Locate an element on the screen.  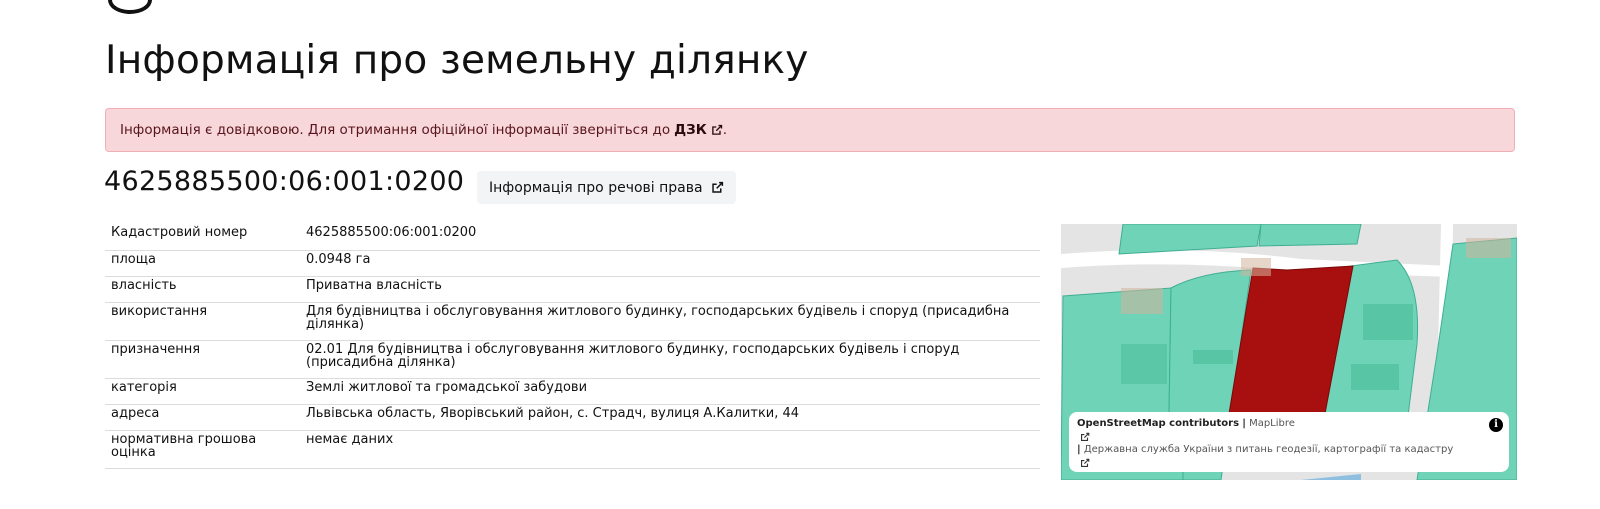
table-row: Кадастровий номер 4625885500:06:001:0200 is located at coordinates (572, 237).